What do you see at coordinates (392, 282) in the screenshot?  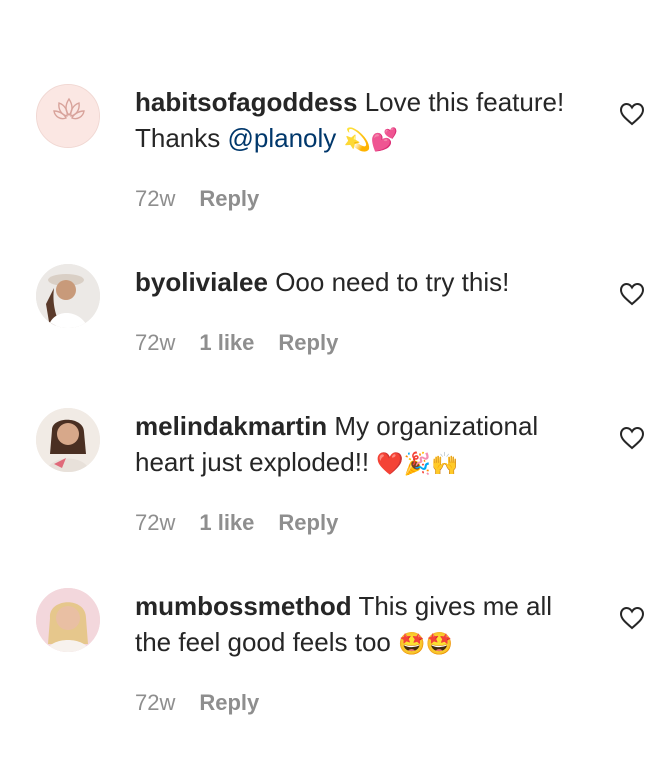 I see `comment-text: Ooo need to try this!` at bounding box center [392, 282].